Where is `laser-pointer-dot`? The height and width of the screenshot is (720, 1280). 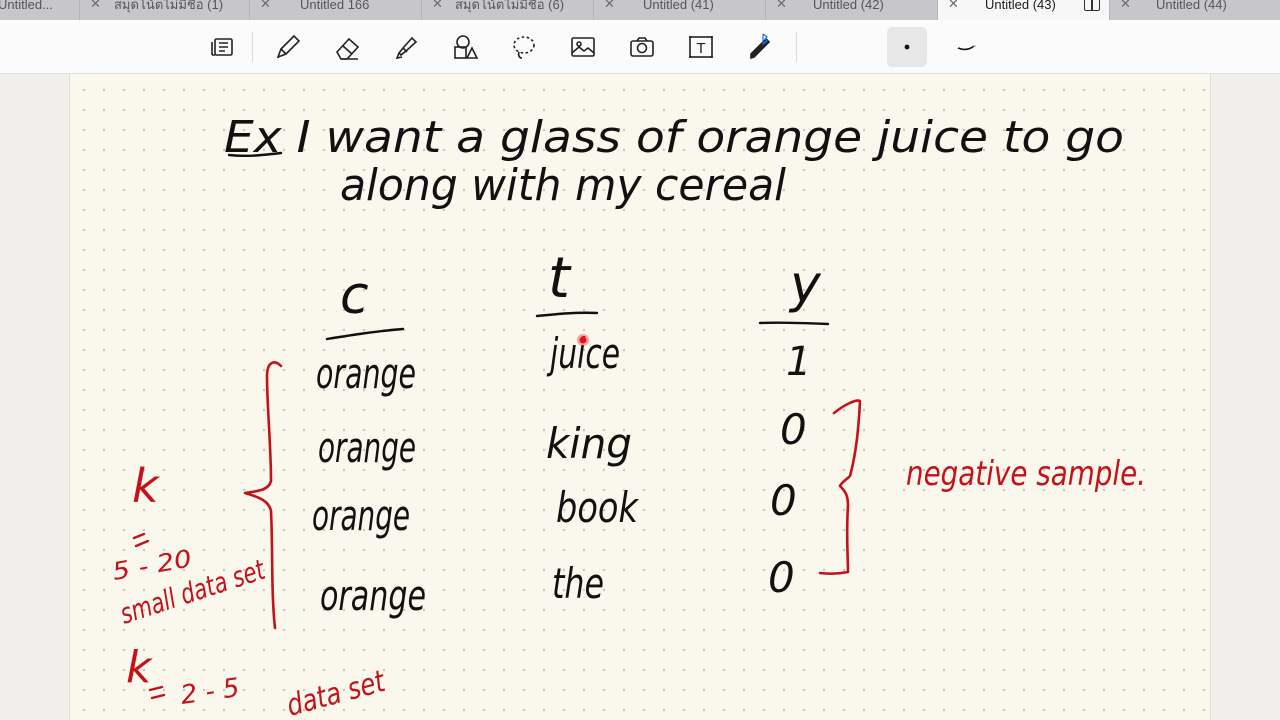
laser-pointer-dot is located at coordinates (583, 340).